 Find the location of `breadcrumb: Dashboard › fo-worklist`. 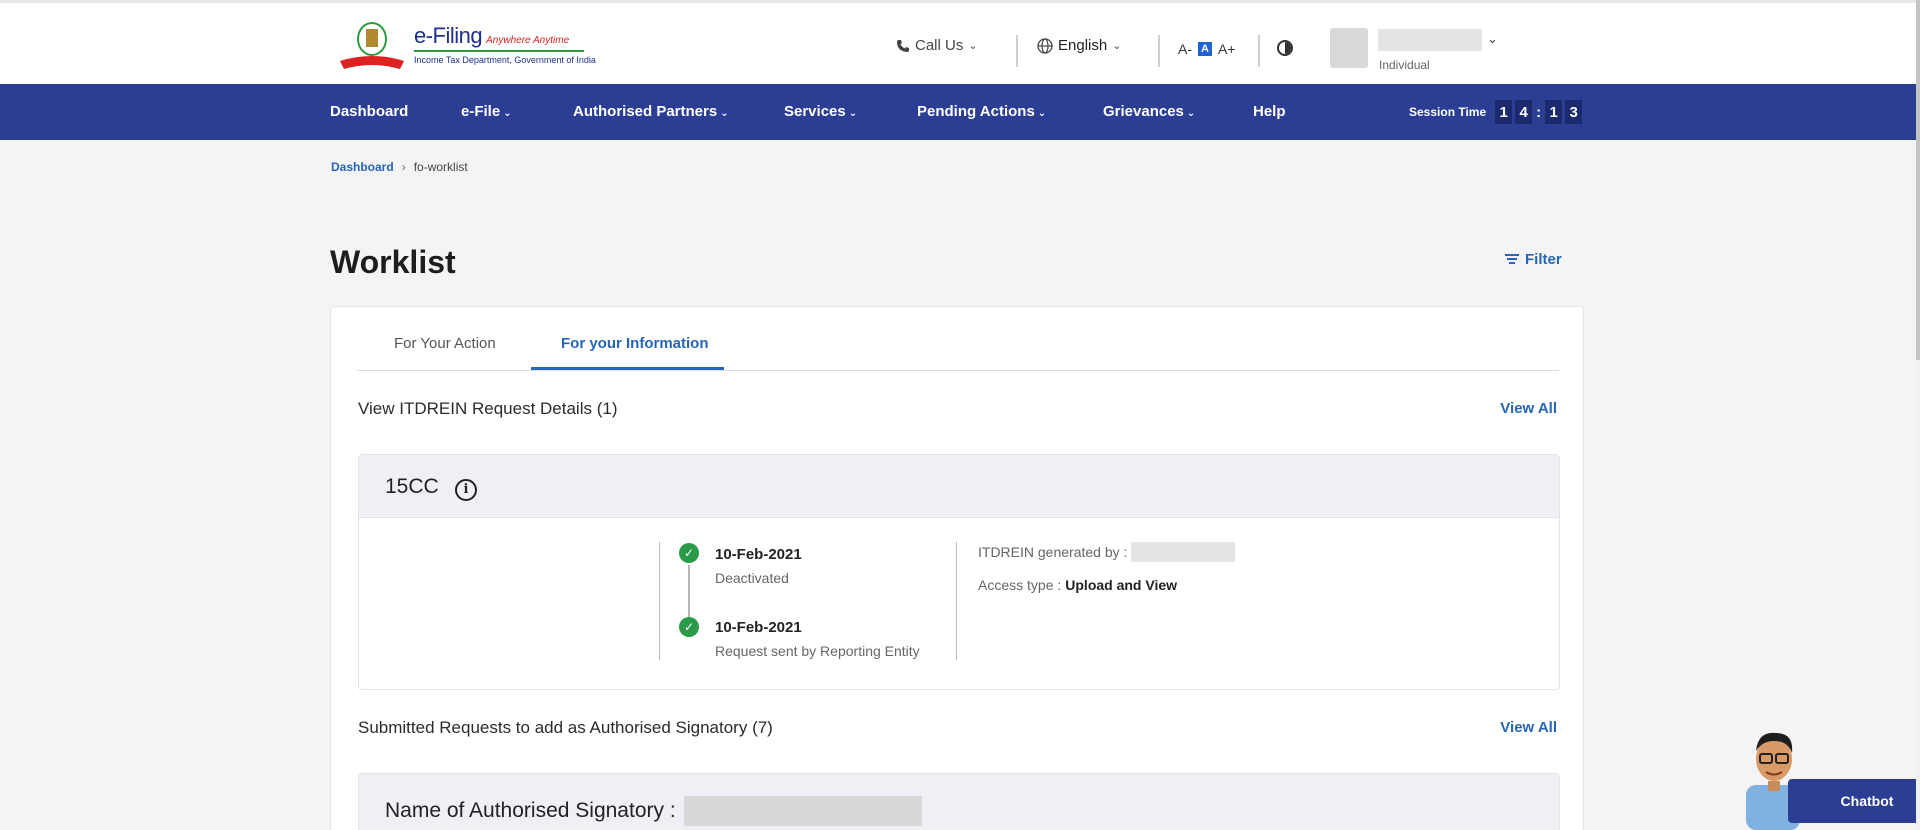

breadcrumb: Dashboard › fo-worklist is located at coordinates (399, 167).